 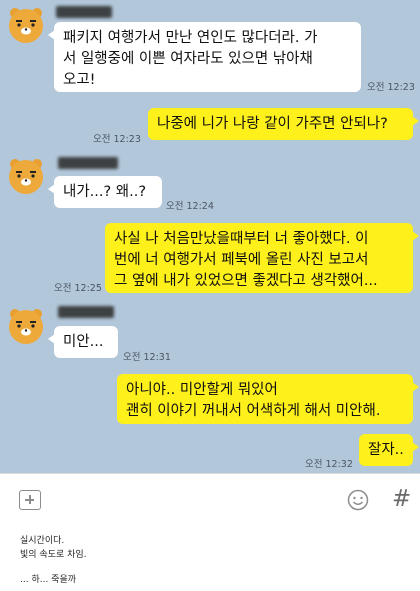 I want to click on smiley-icon, so click(x=358, y=500).